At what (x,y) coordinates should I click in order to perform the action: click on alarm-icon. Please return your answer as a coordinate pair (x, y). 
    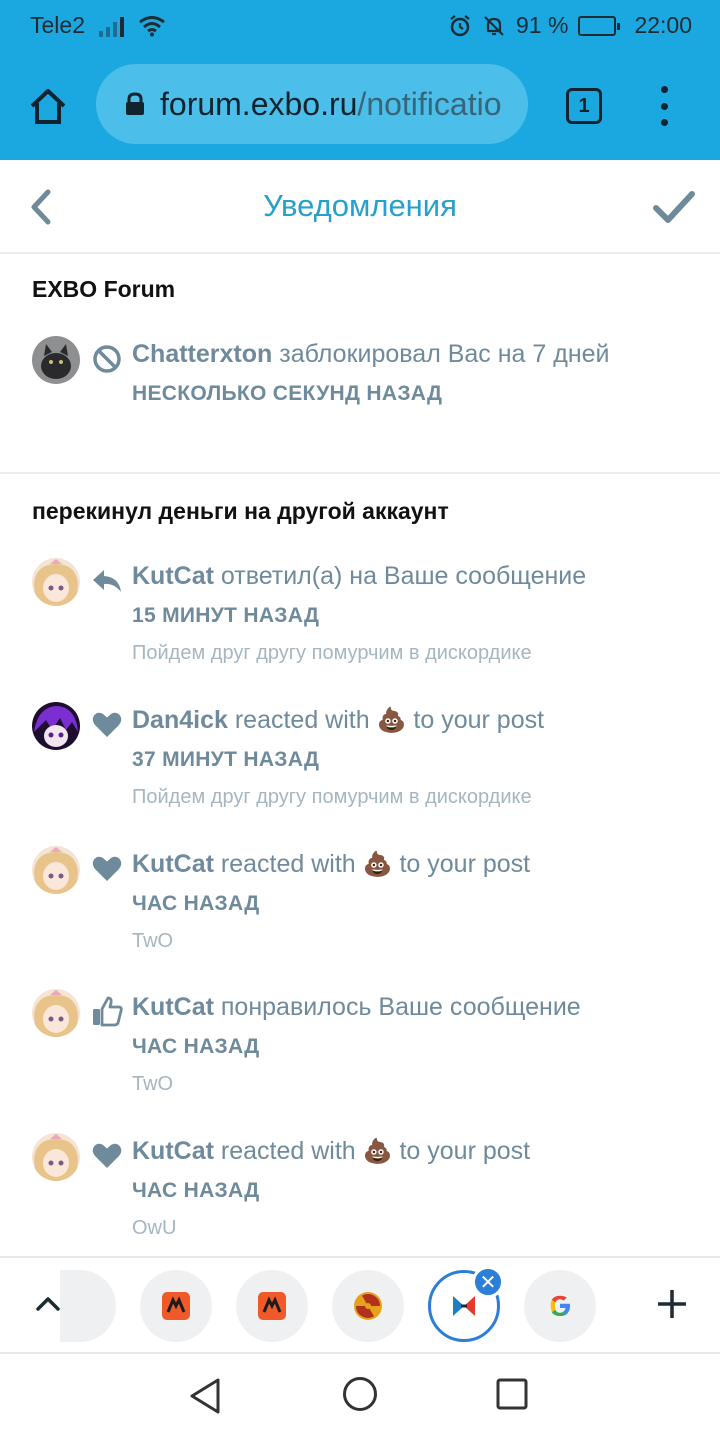
    Looking at the image, I should click on (460, 25).